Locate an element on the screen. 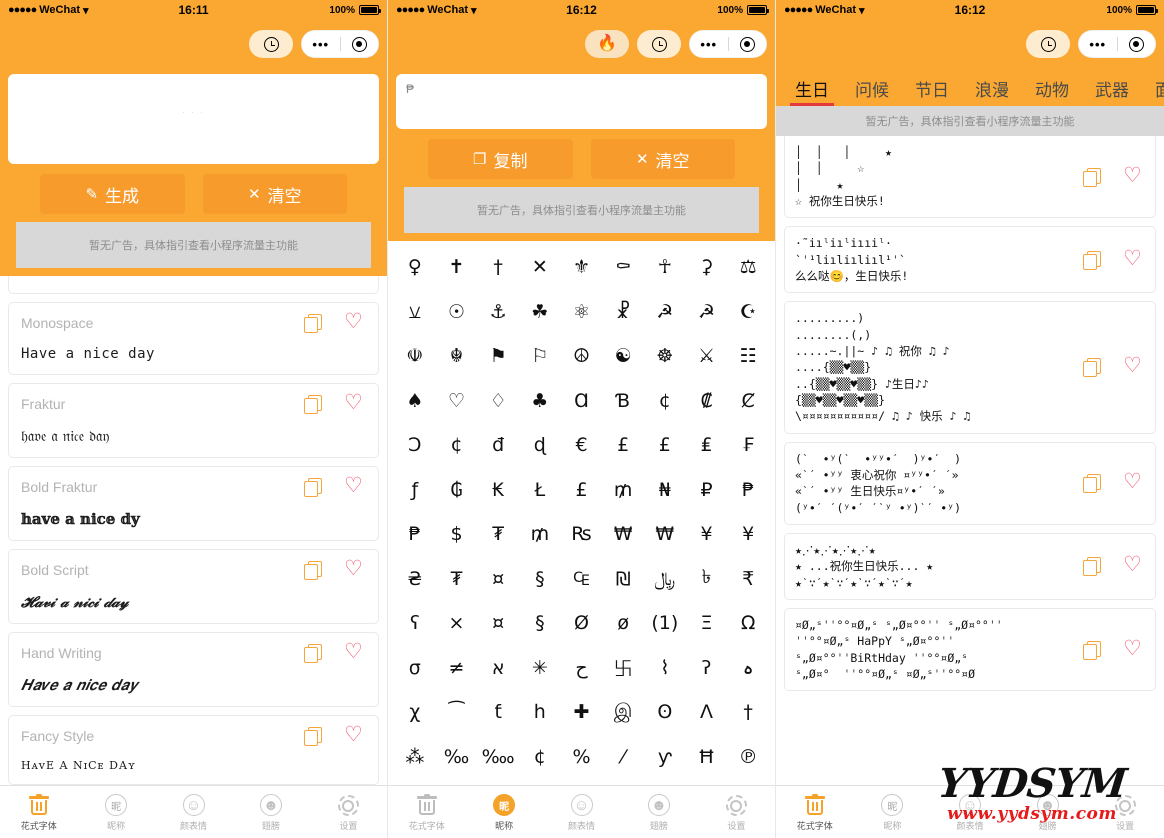 The height and width of the screenshot is (838, 1164). clear-button: ✕ 清空 is located at coordinates (662, 159).